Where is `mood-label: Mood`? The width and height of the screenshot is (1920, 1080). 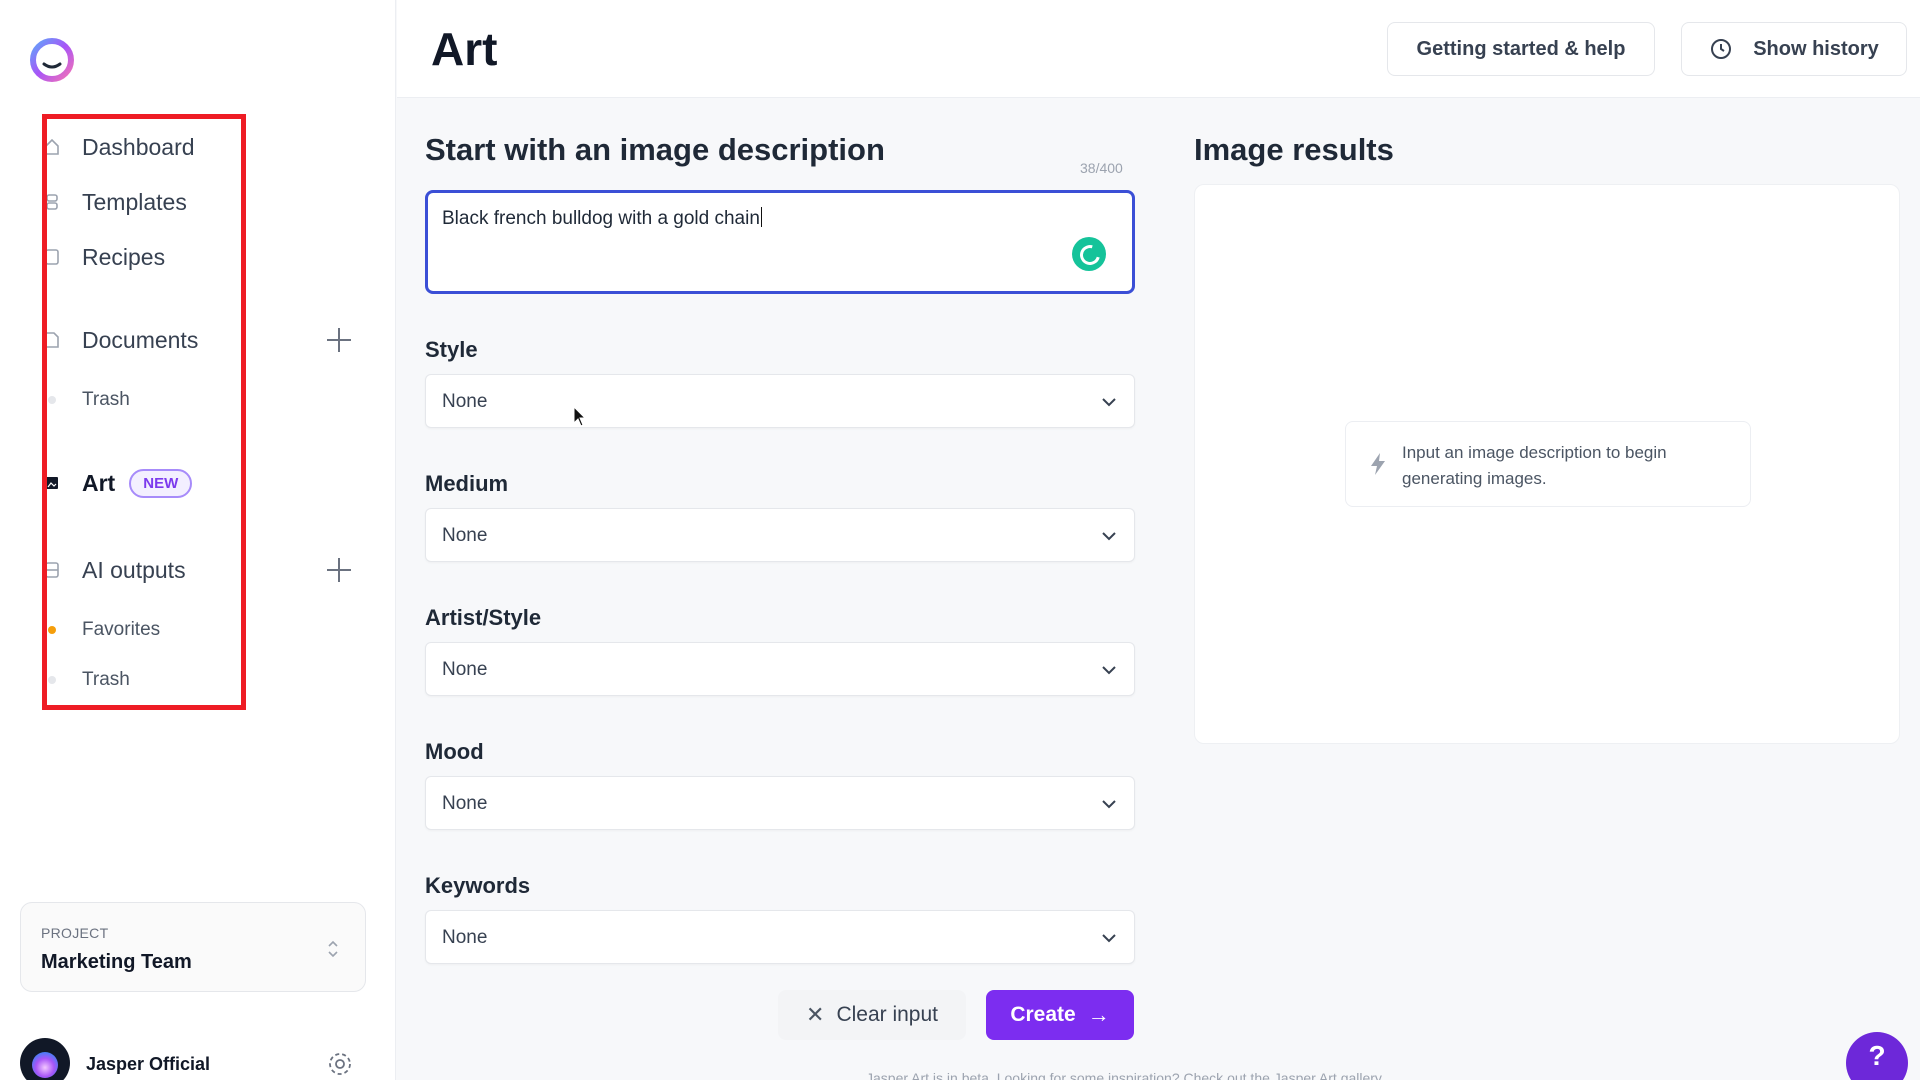
mood-label: Mood is located at coordinates (454, 751).